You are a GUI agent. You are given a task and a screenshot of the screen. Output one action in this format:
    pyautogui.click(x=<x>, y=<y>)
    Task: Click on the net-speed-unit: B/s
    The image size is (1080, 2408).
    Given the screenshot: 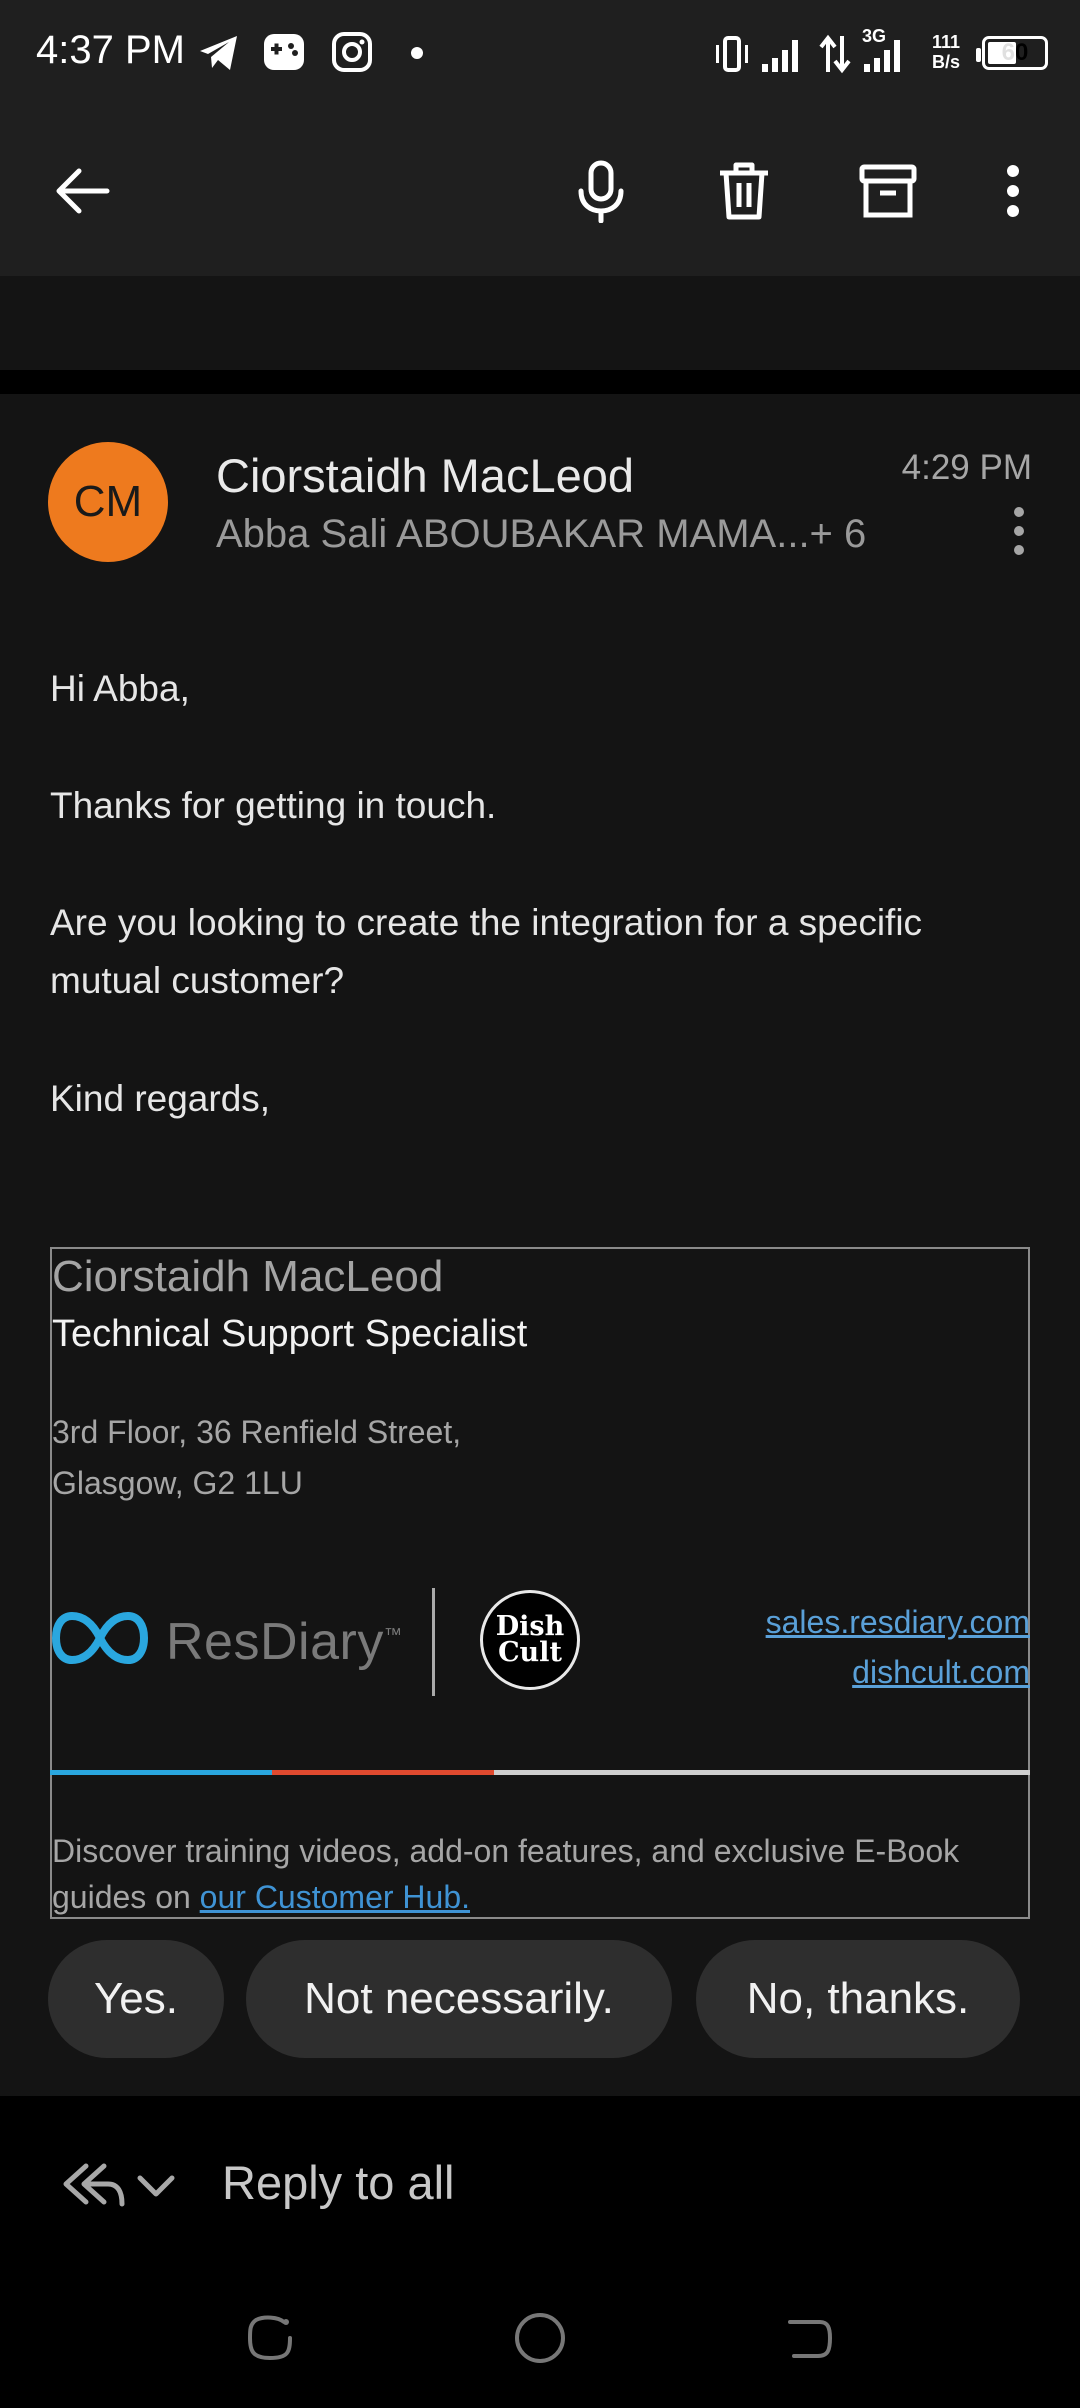 What is the action you would take?
    pyautogui.click(x=945, y=62)
    